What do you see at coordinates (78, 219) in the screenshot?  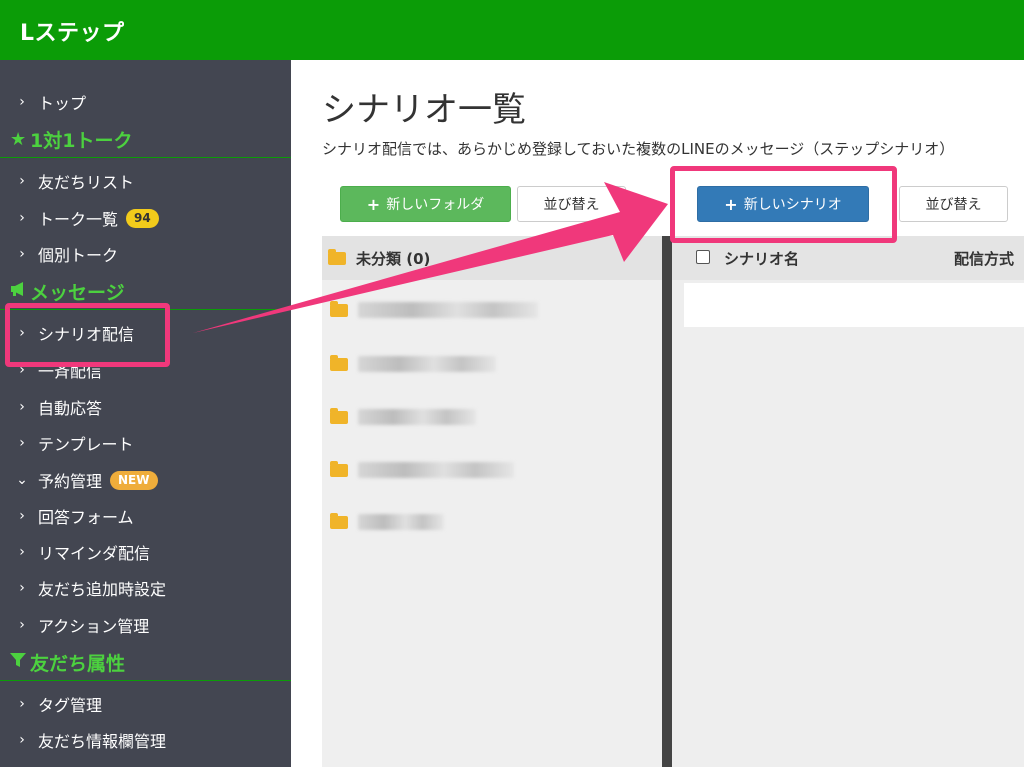 I see `sidebar-item-label: トーク一覧` at bounding box center [78, 219].